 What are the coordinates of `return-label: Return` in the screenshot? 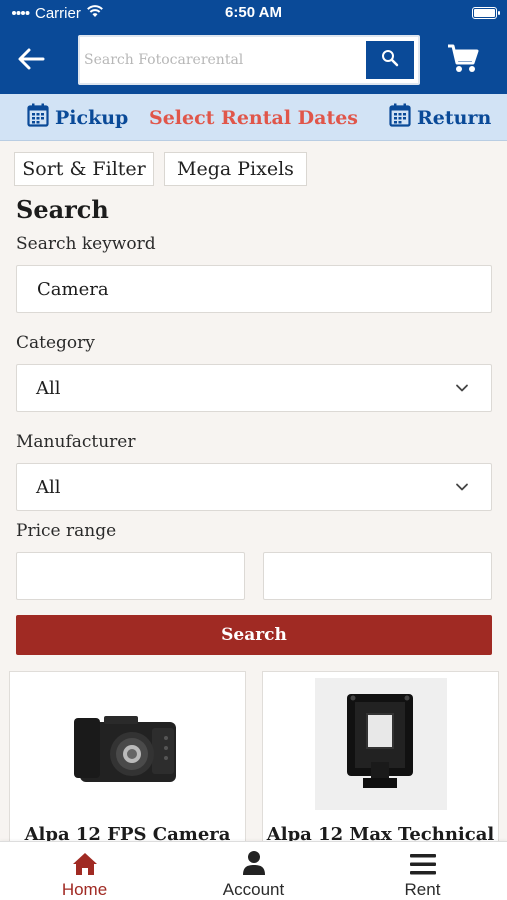 It's located at (454, 117).